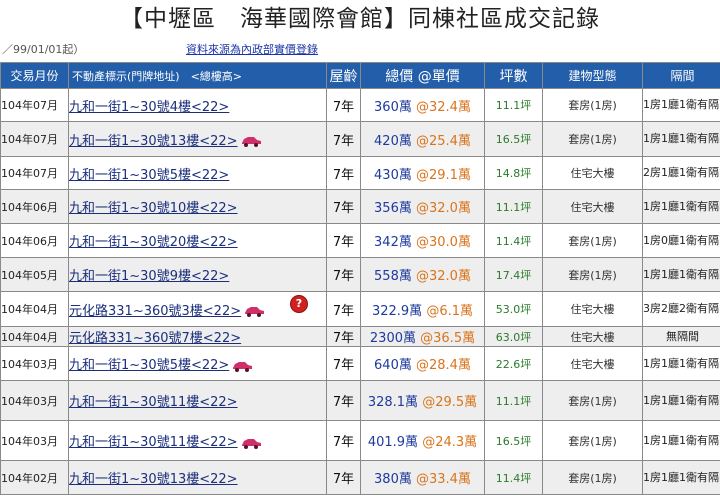 This screenshot has width=720, height=504. Describe the element at coordinates (154, 242) in the screenshot. I see `address-link: 九和一街1~30號20樓<22>` at that location.